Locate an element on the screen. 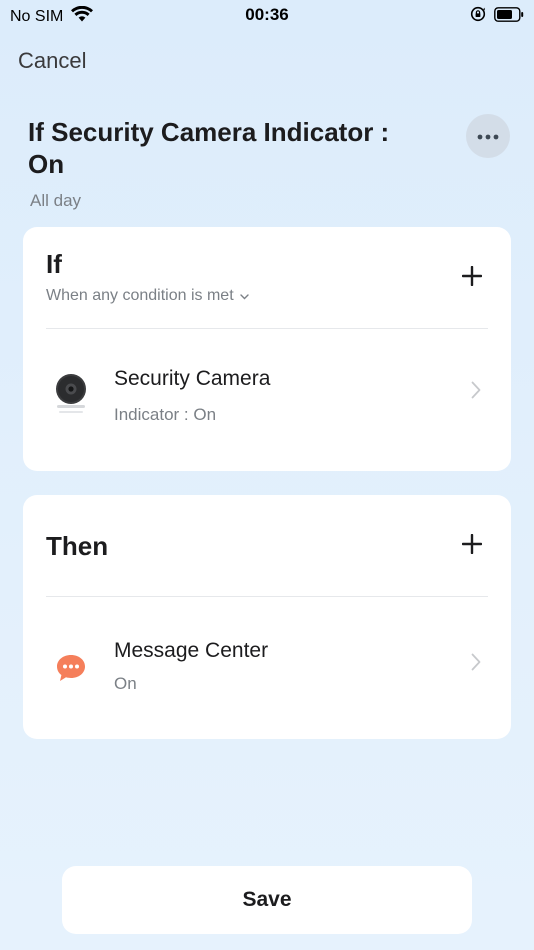 The width and height of the screenshot is (534, 950). status-bar: No SIM 00:36 is located at coordinates (267, 16).